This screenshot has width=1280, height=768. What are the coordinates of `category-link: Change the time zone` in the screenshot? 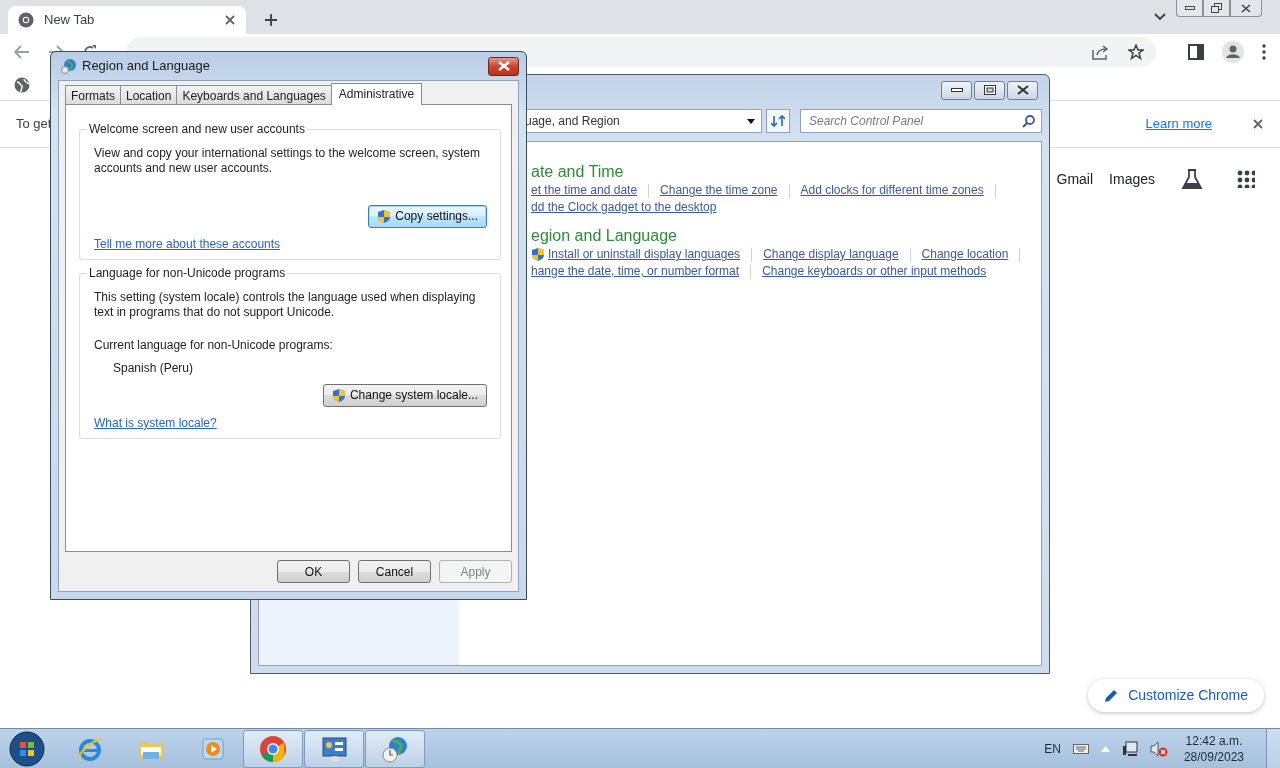 It's located at (719, 190).